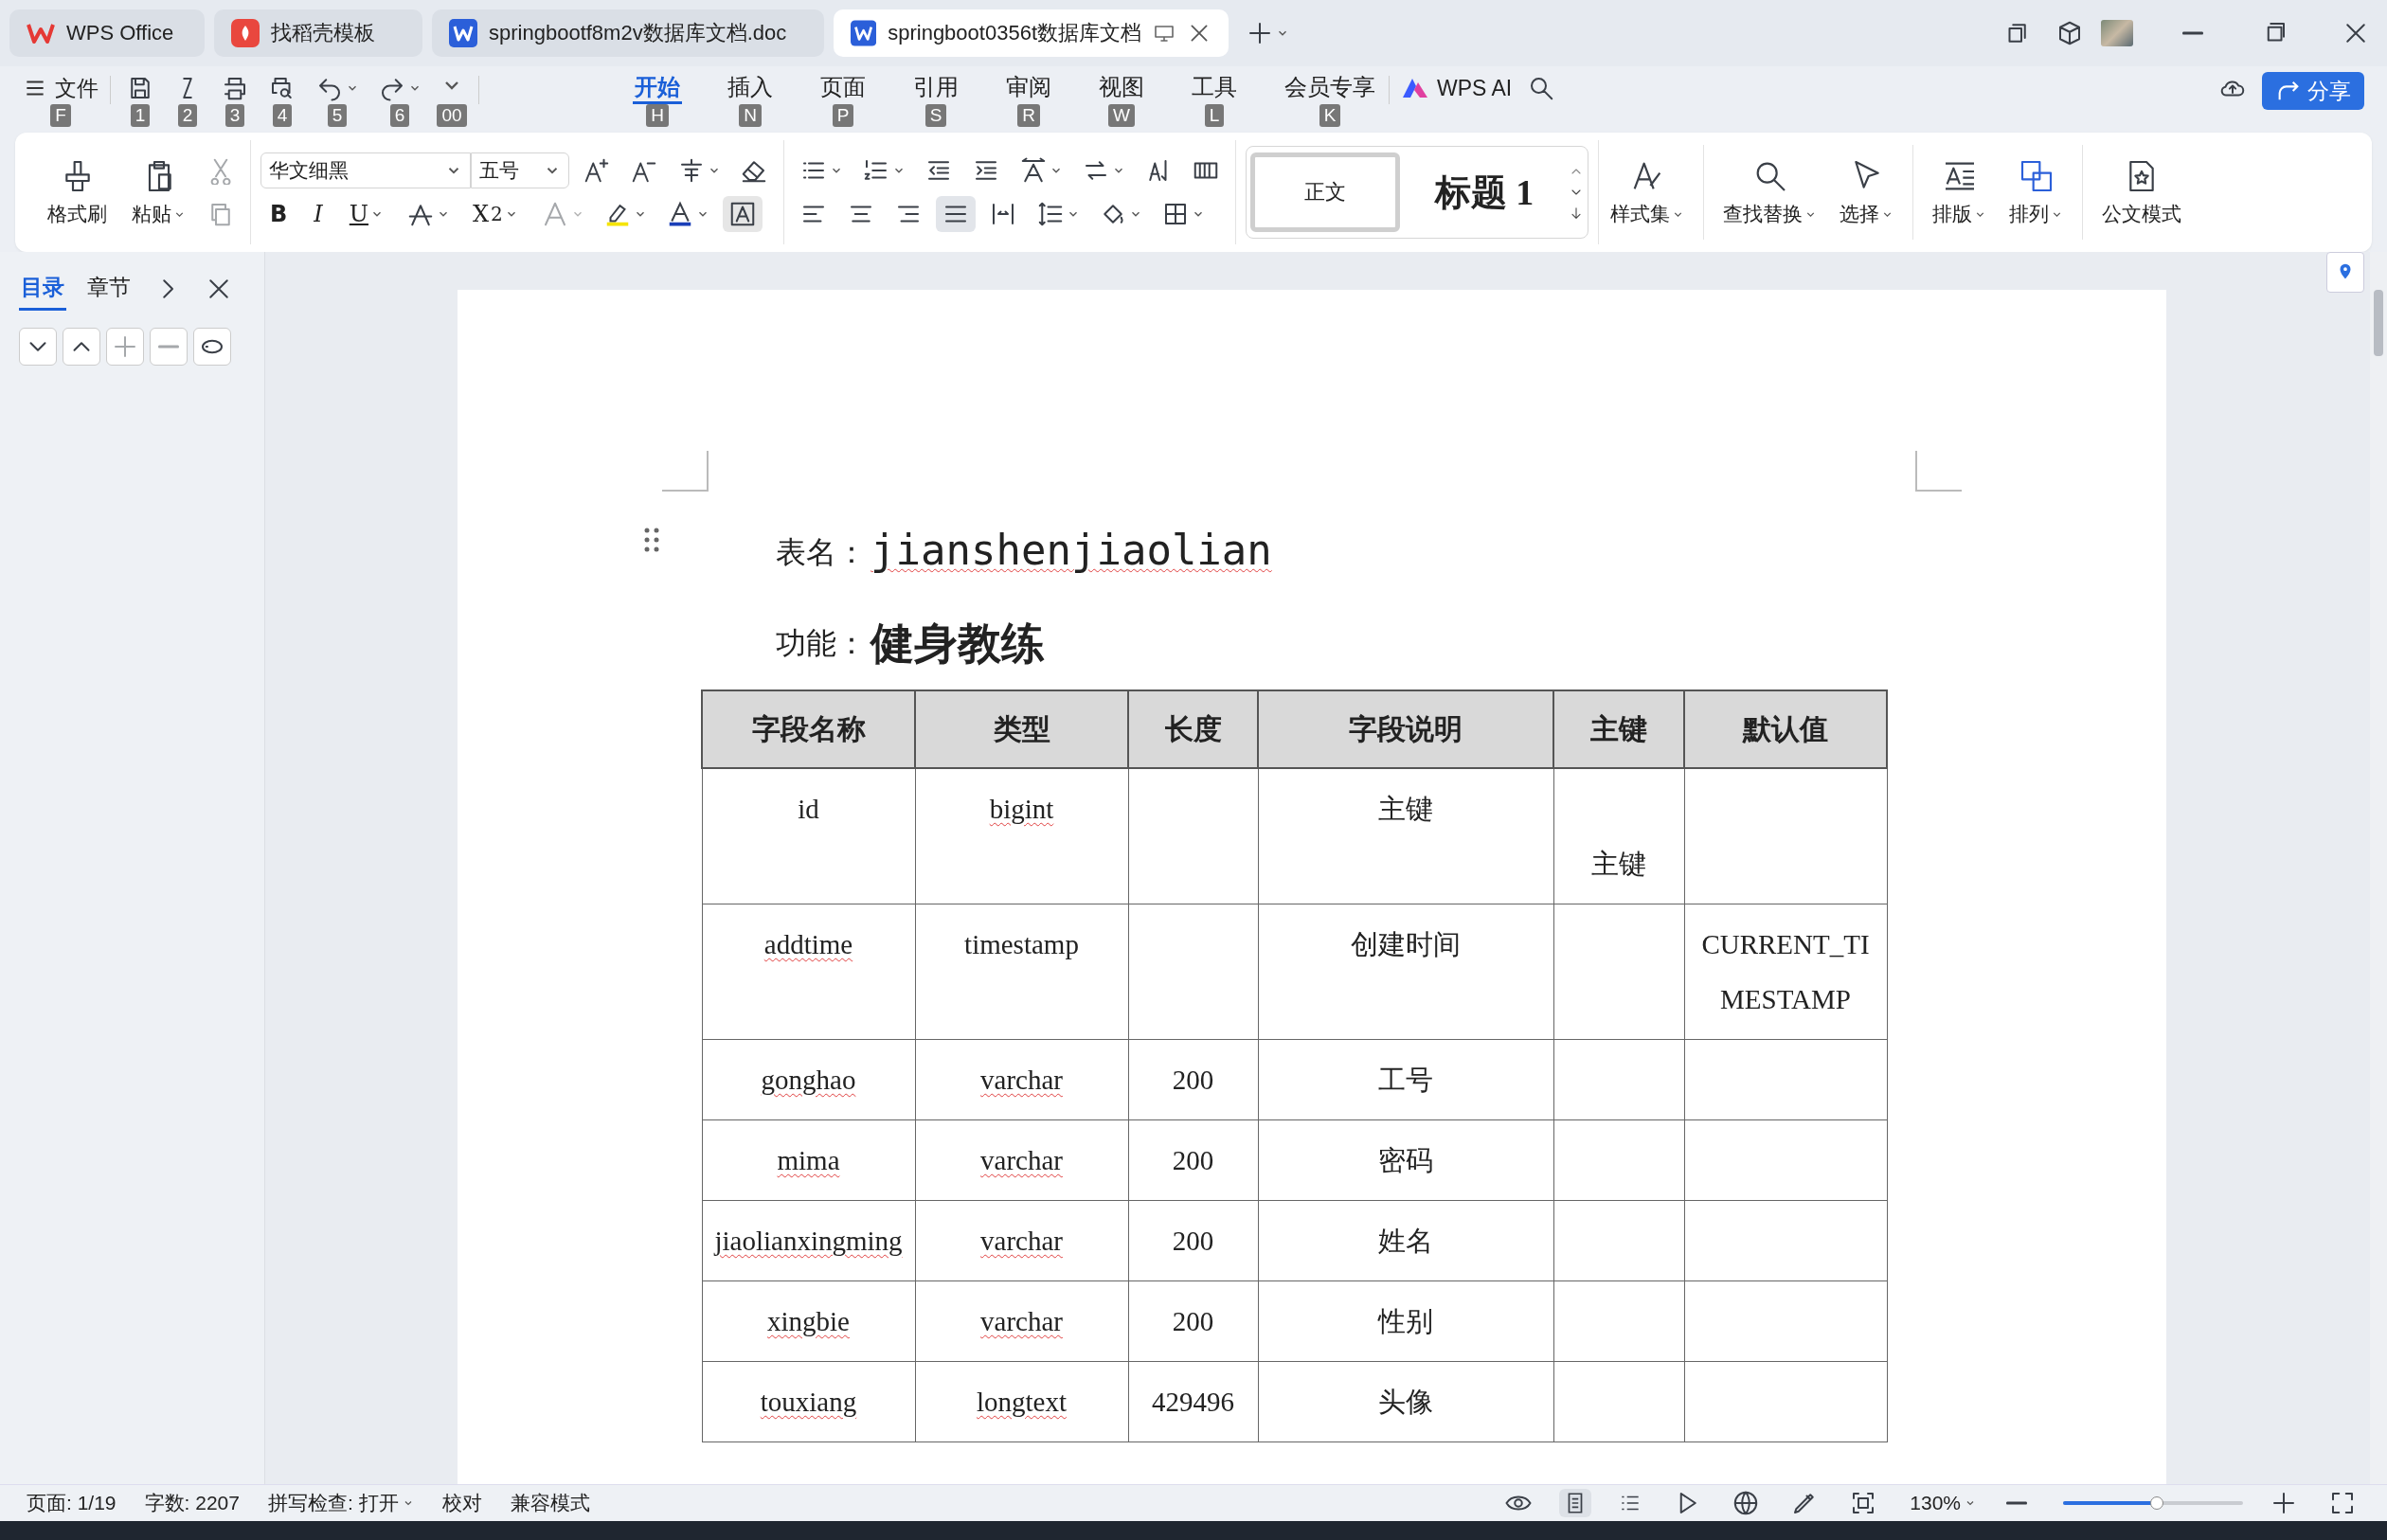 This screenshot has width=2387, height=1540. What do you see at coordinates (843, 115) in the screenshot?
I see `keytip: P` at bounding box center [843, 115].